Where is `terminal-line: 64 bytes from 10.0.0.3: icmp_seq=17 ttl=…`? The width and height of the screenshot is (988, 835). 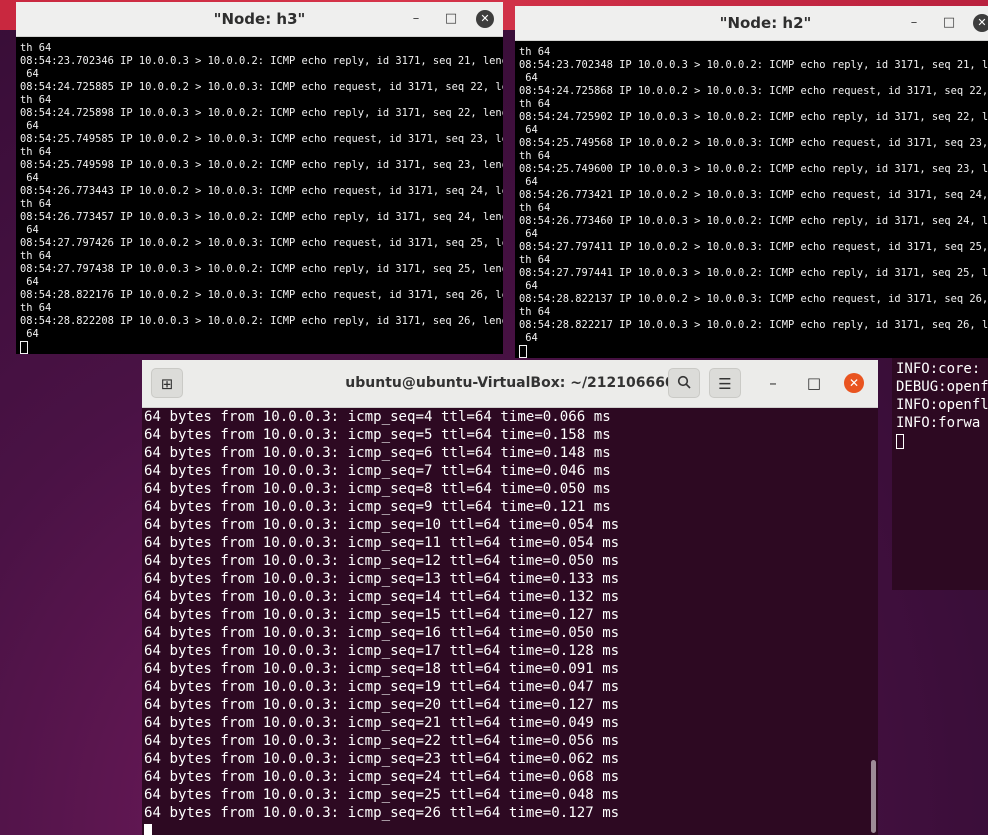 terminal-line: 64 bytes from 10.0.0.3: icmp_seq=17 ttl=… is located at coordinates (382, 651).